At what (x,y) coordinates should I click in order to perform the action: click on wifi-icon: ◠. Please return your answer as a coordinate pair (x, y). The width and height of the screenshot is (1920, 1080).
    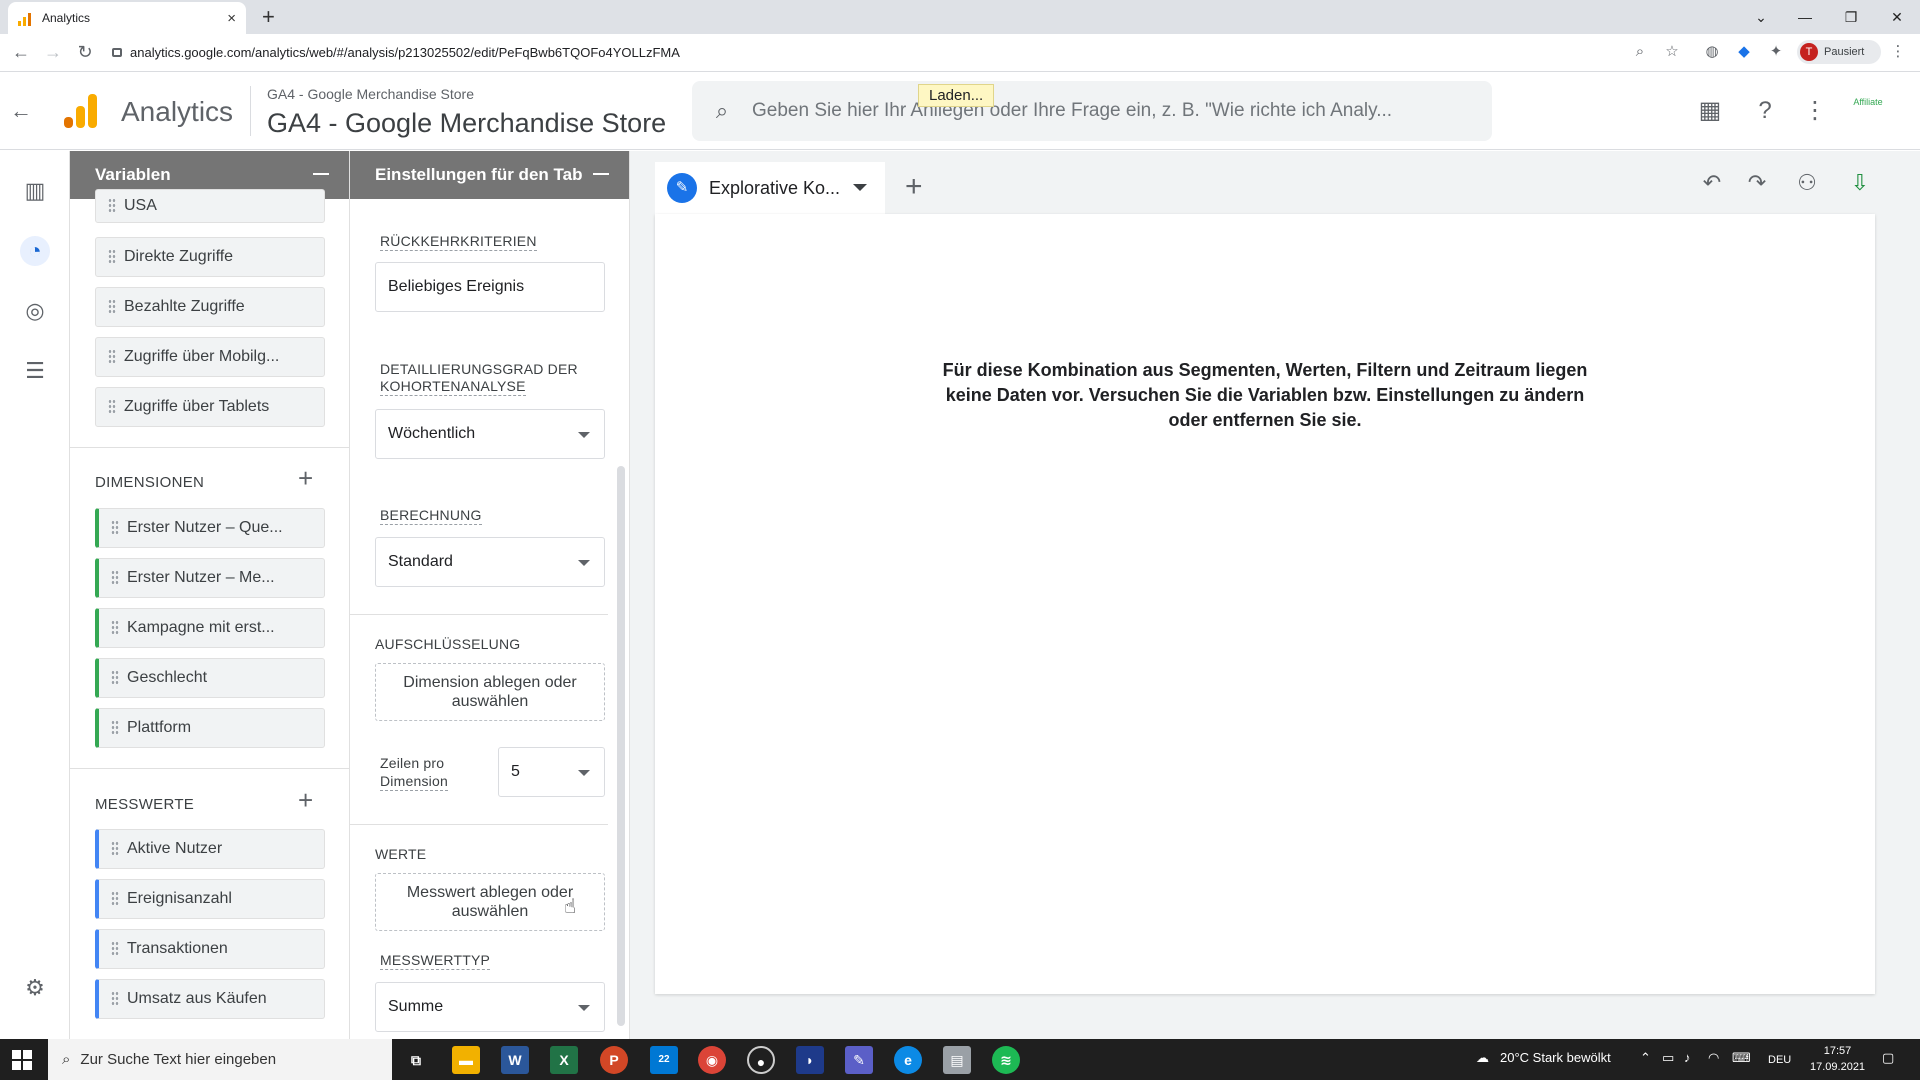
    Looking at the image, I should click on (1713, 1058).